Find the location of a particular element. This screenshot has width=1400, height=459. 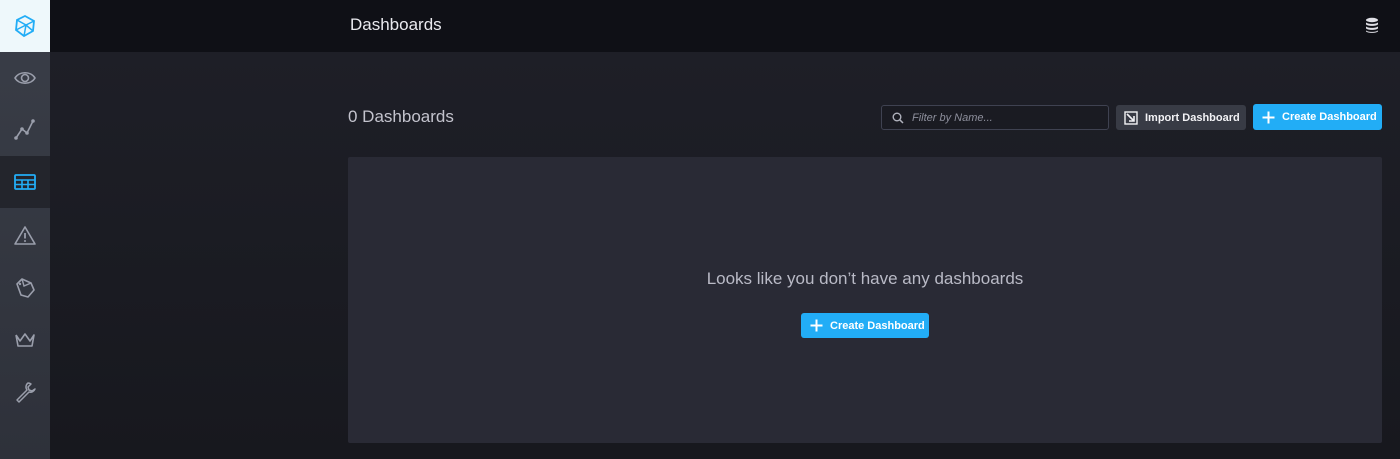

alert-icon is located at coordinates (25, 235).